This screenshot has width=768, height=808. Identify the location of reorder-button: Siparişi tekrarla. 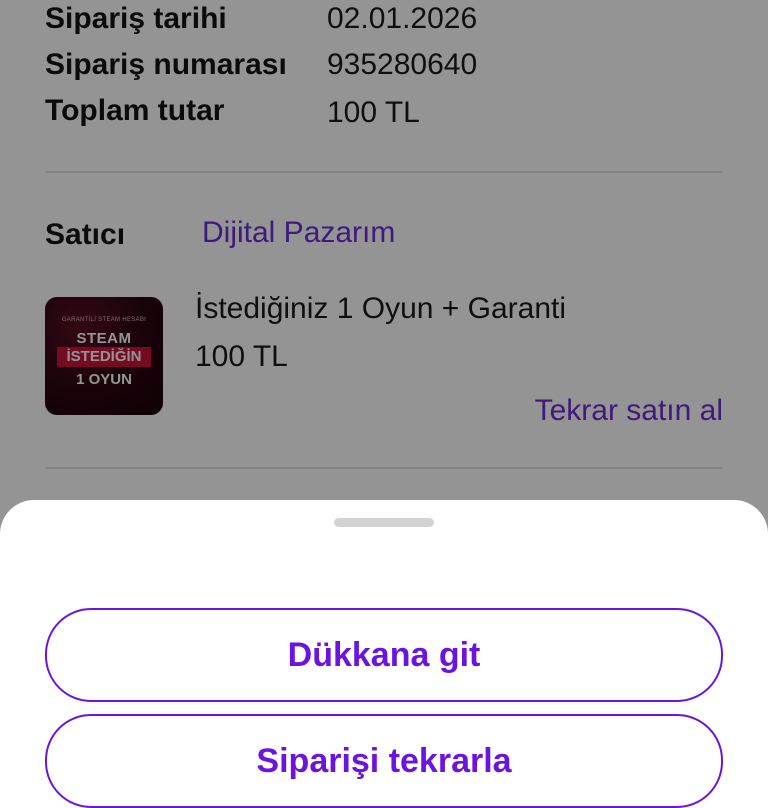
(384, 761).